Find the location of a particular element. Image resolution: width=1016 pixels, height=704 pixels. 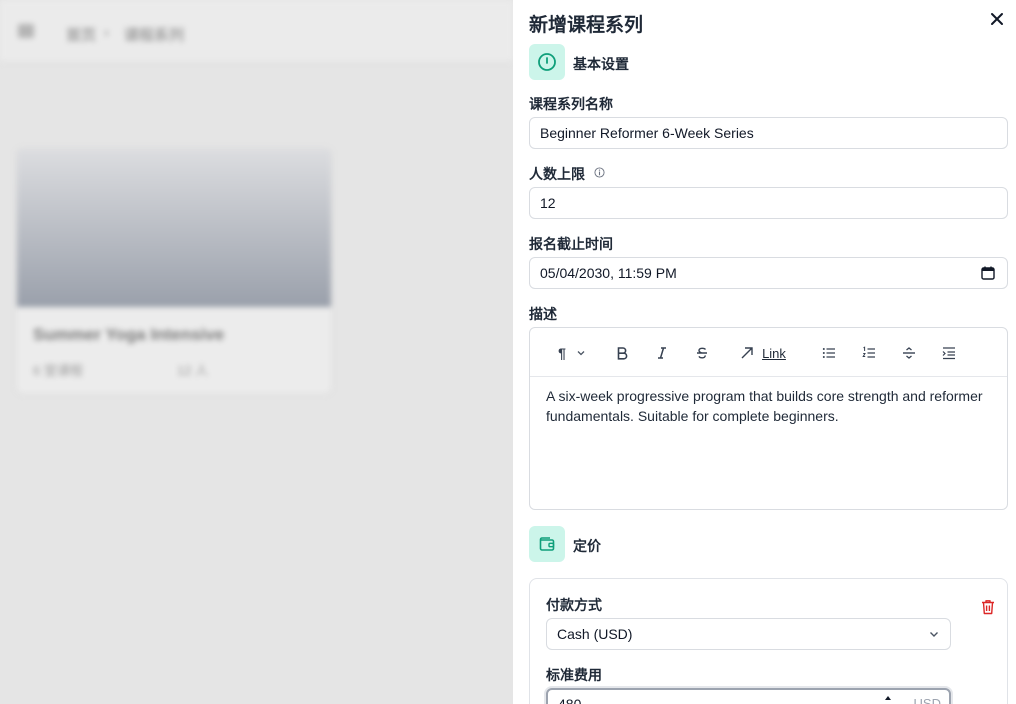

indent-icon is located at coordinates (948, 353).